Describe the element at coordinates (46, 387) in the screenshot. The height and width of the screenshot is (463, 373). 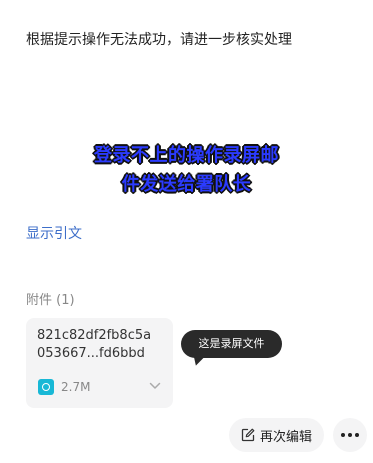
I see `video-file-icon` at that location.